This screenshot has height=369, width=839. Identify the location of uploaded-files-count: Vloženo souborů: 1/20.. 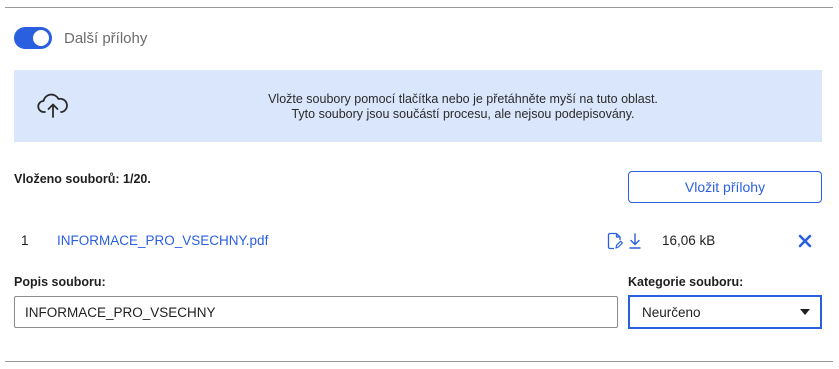
(82, 179).